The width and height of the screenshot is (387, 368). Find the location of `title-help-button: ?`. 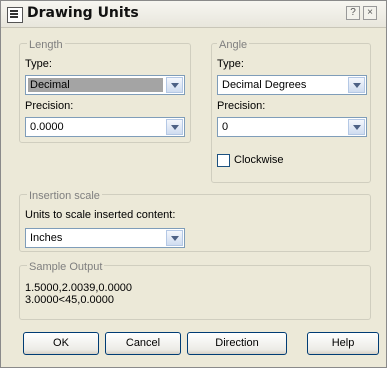

title-help-button: ? is located at coordinates (353, 13).